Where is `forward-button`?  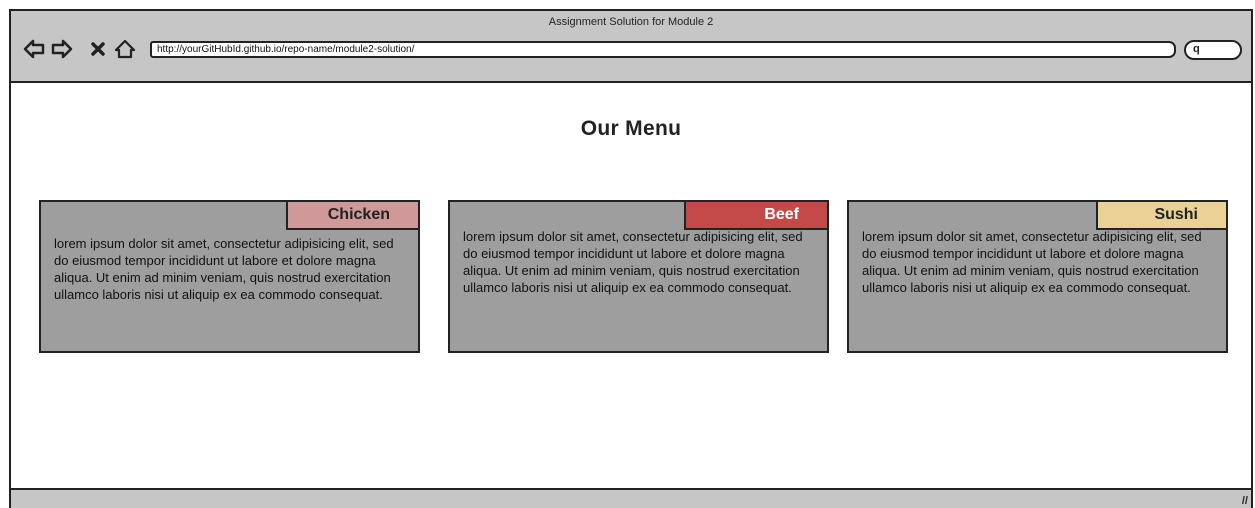 forward-button is located at coordinates (62, 49).